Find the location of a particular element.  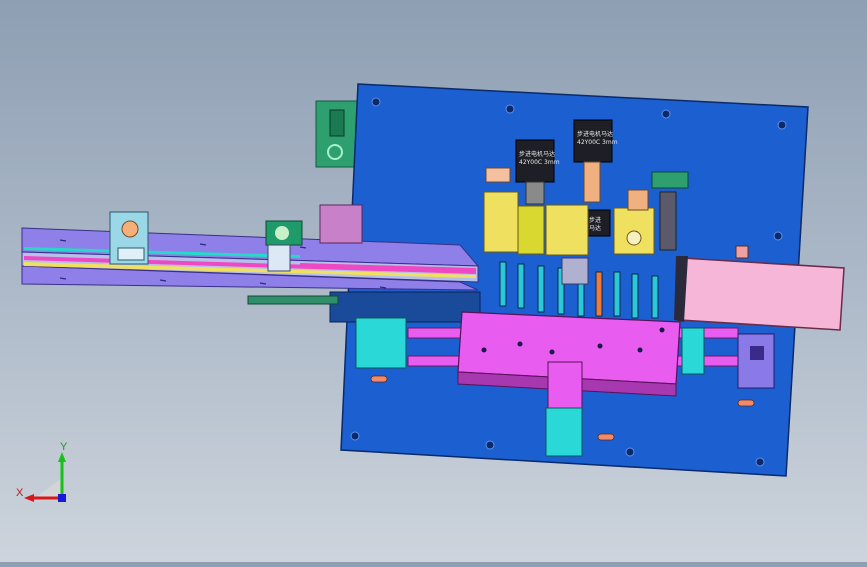

x-axis-label: X is located at coordinates (20, 493).